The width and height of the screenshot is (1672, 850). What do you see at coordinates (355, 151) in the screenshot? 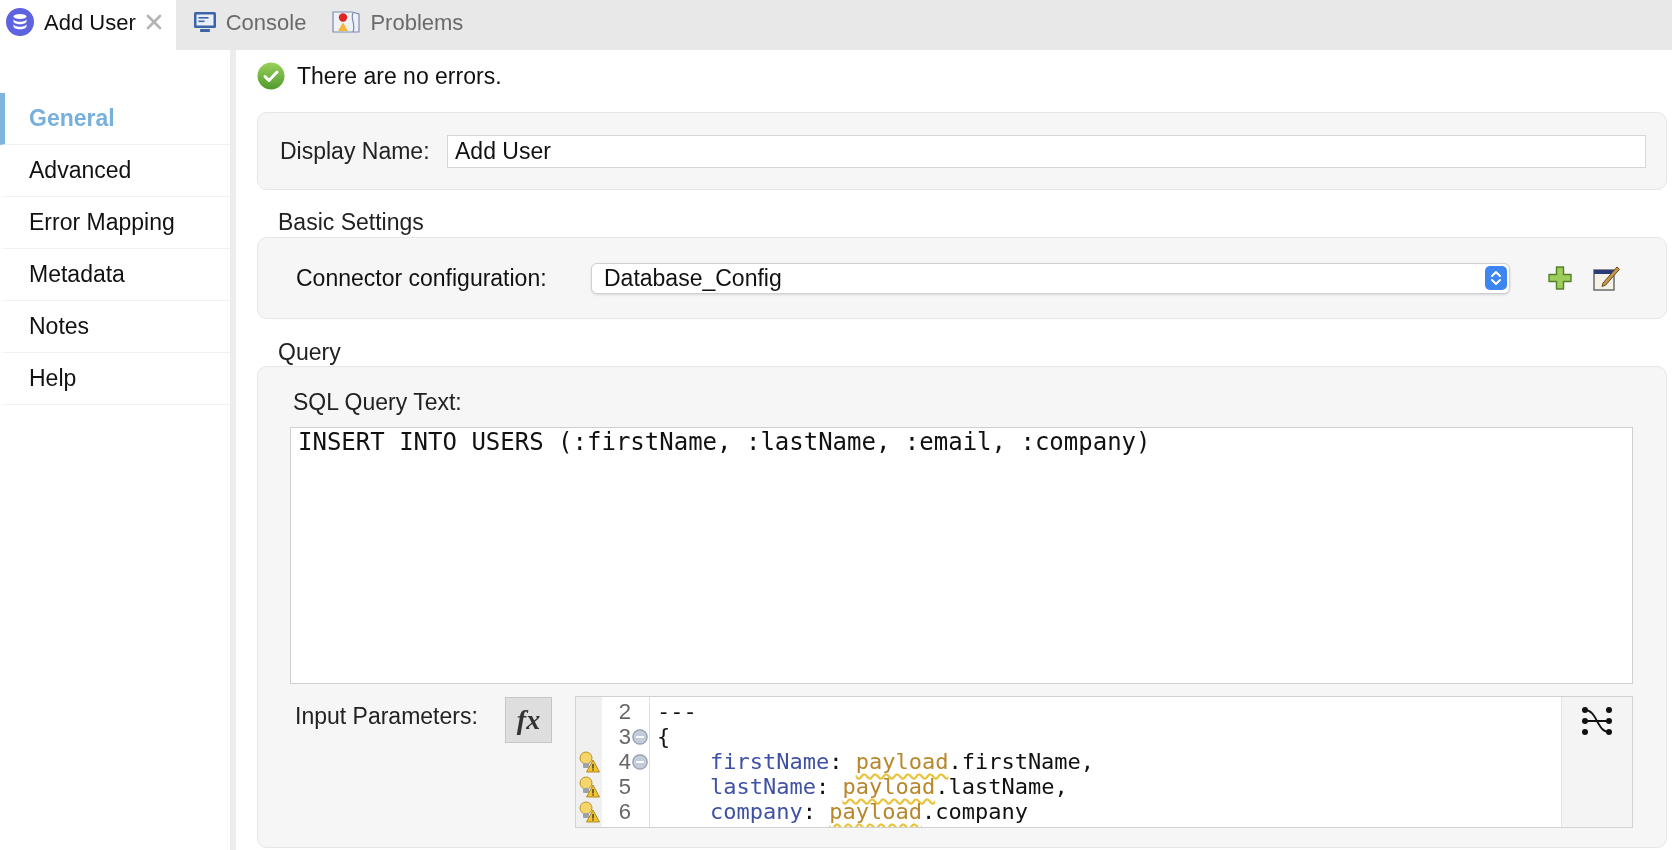
I see `field-label: Display Name:` at bounding box center [355, 151].